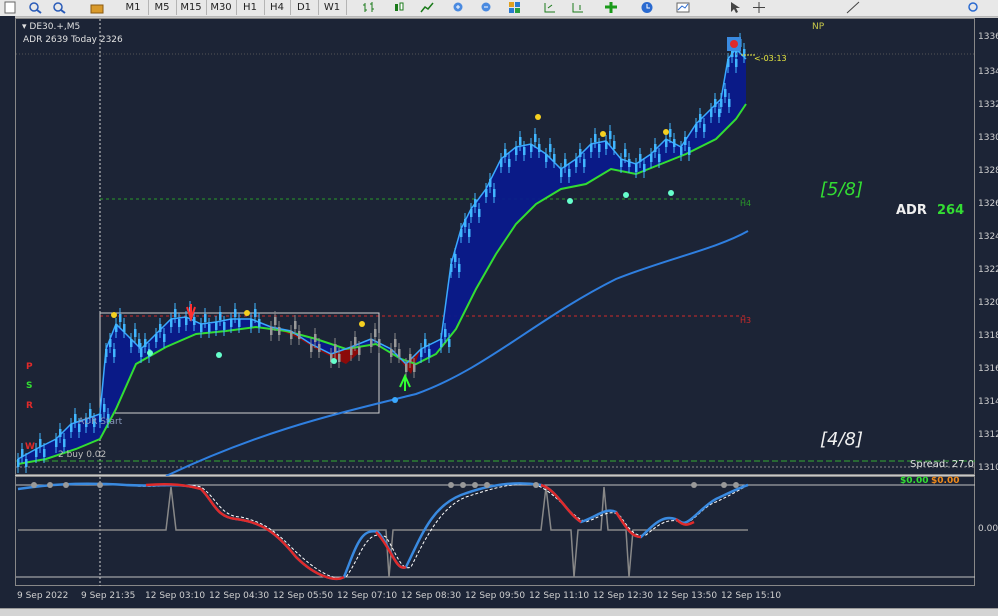 This screenshot has width=998, height=616. Describe the element at coordinates (853, 7) in the screenshot. I see `trendline-icon` at that location.